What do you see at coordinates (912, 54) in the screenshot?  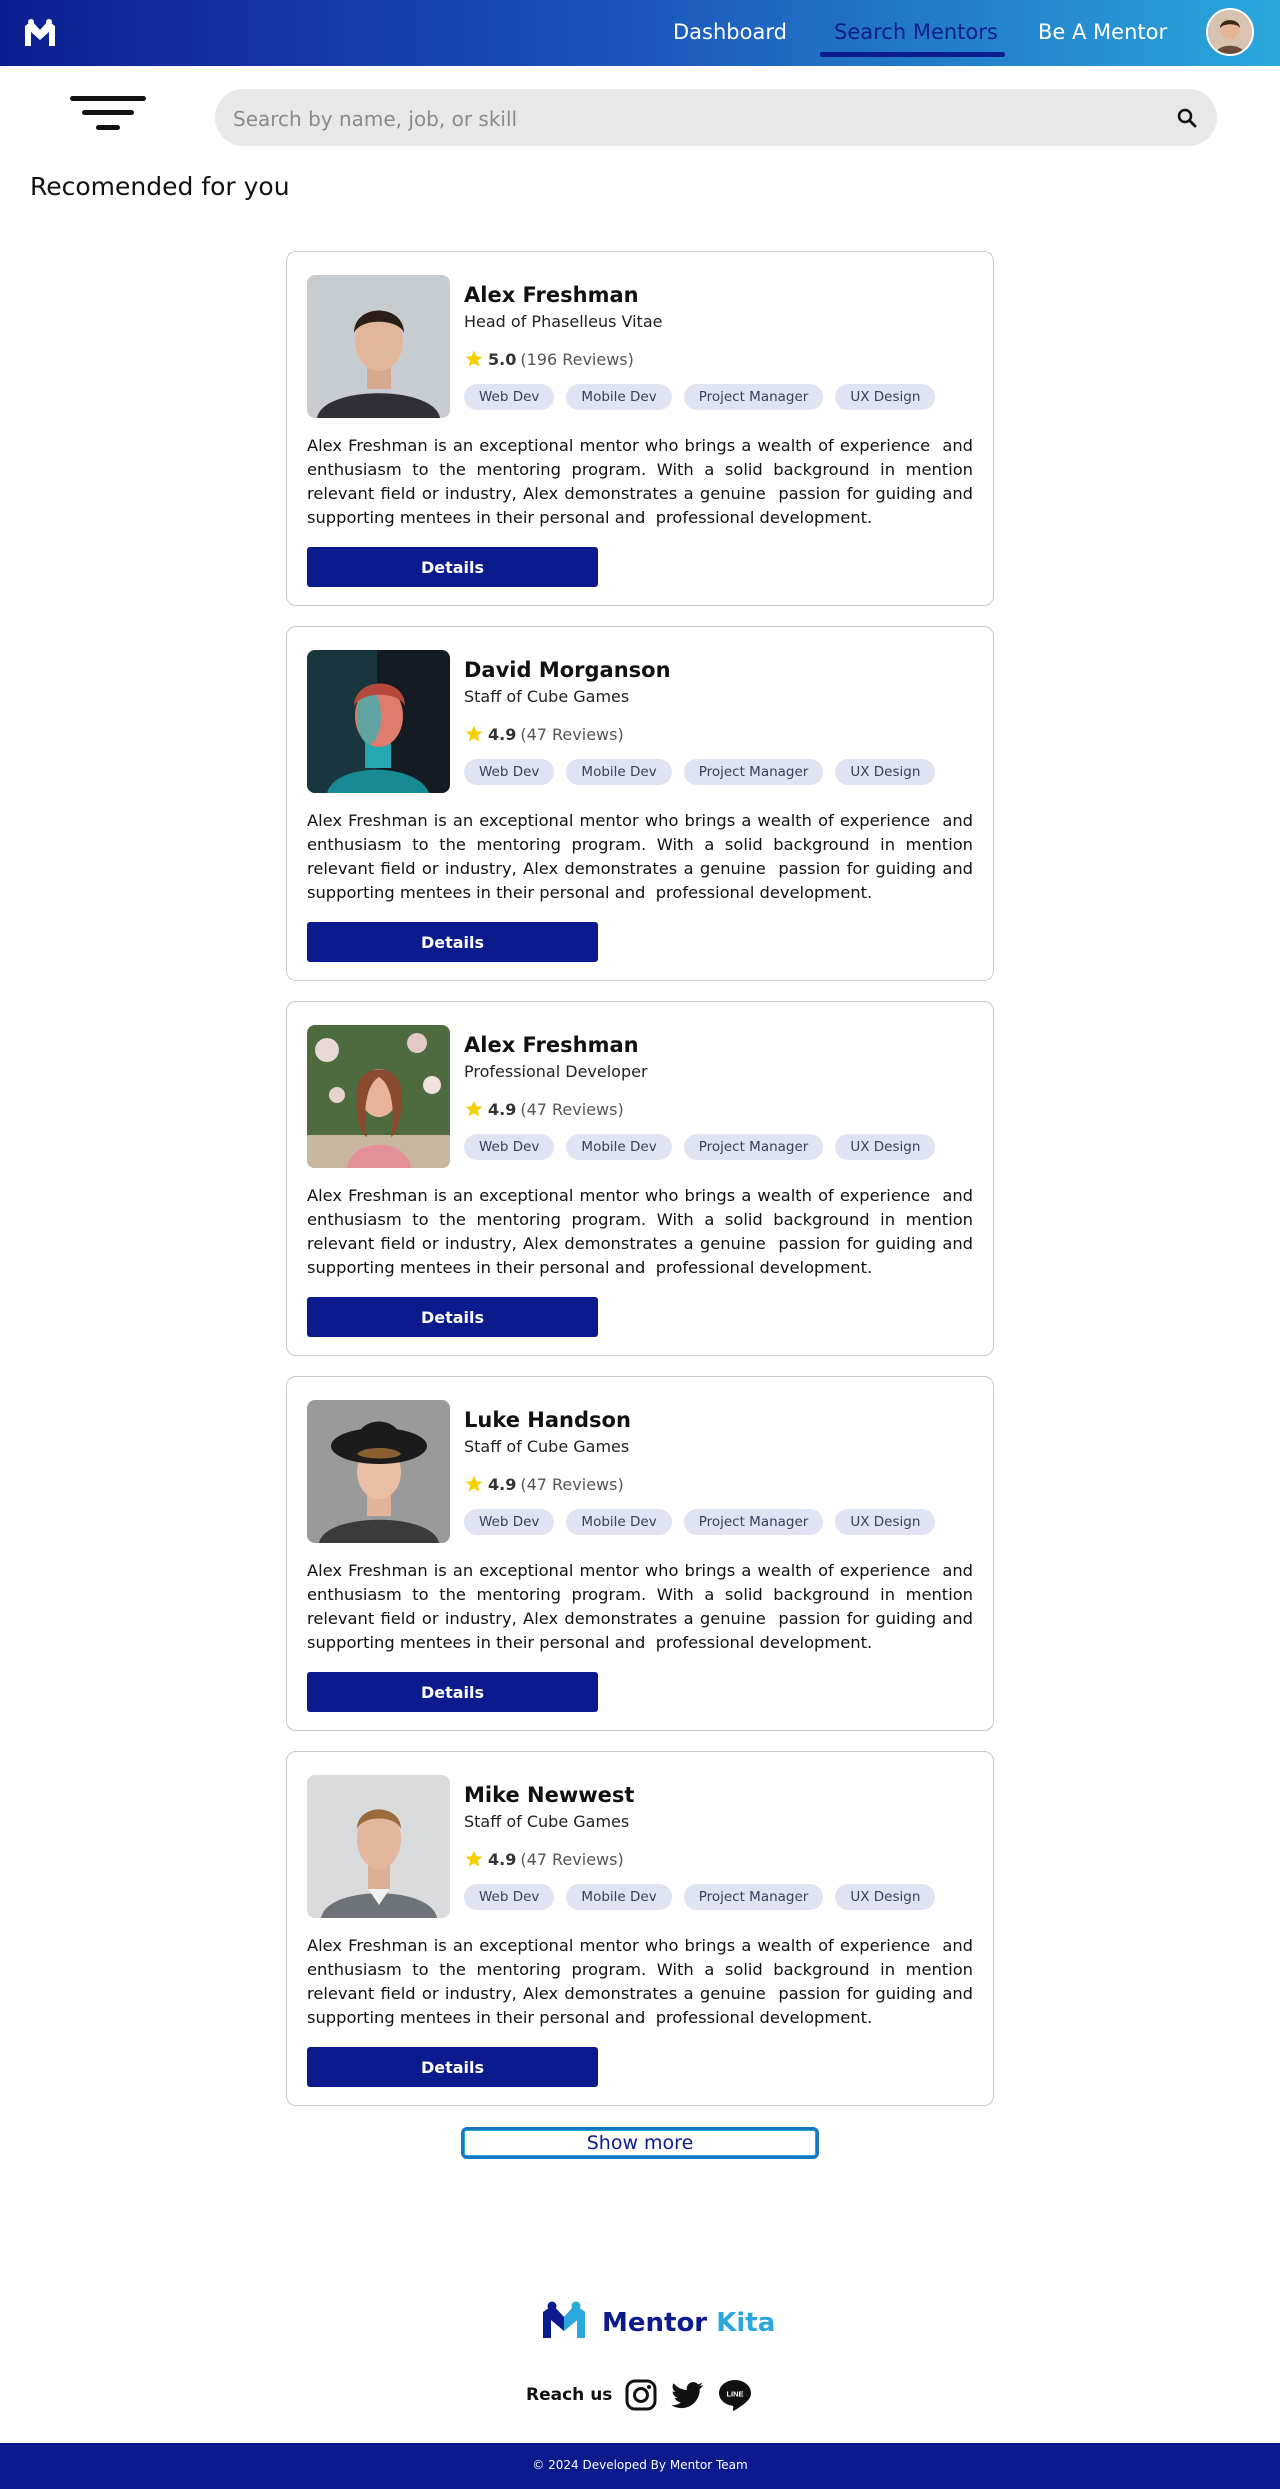 I see `active-tab-underline` at bounding box center [912, 54].